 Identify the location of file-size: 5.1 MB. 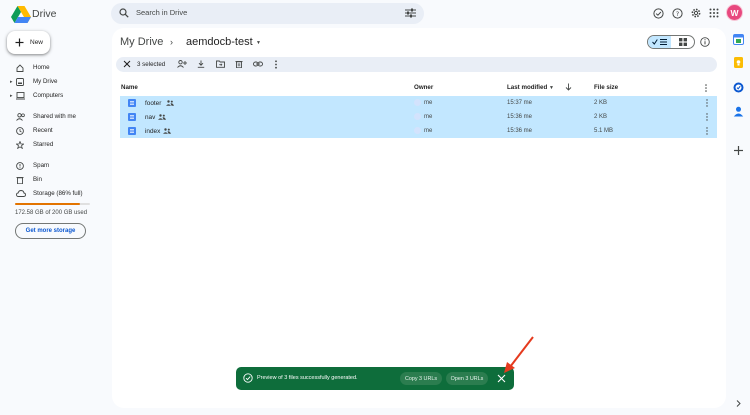
(604, 130).